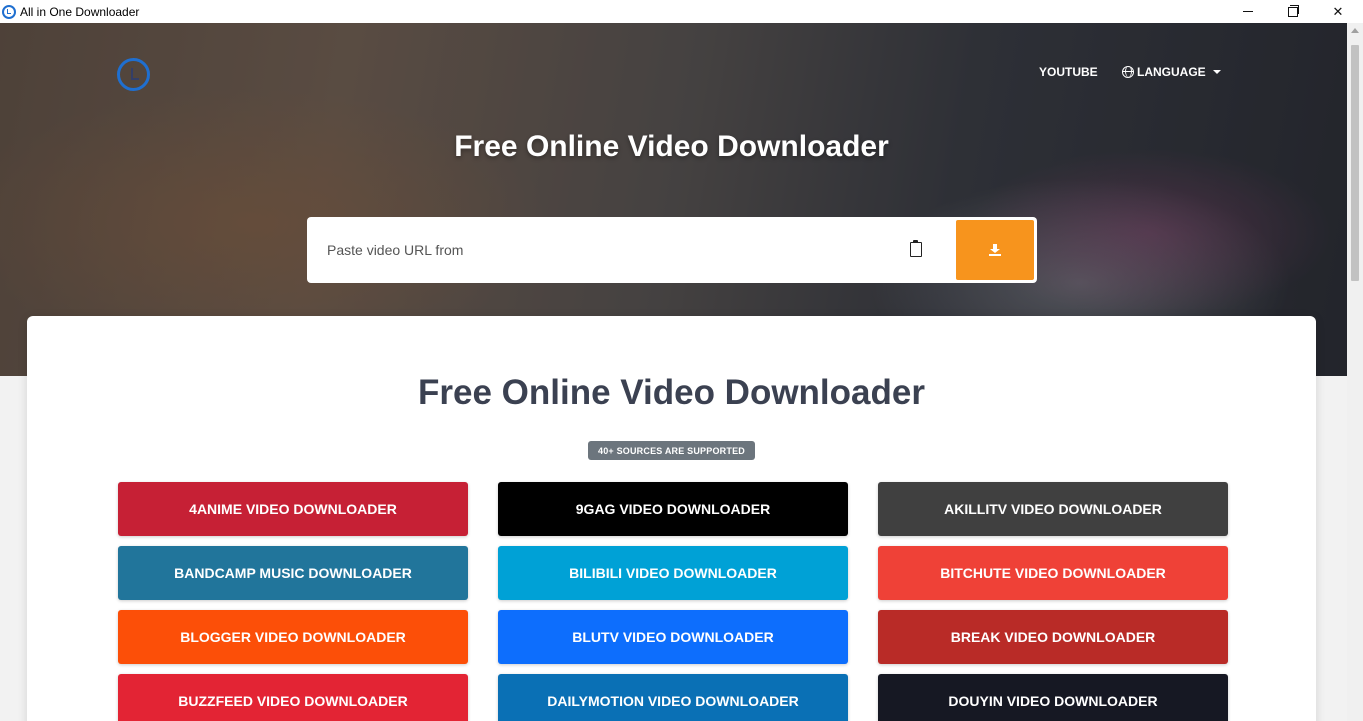  Describe the element at coordinates (80, 11) in the screenshot. I see `window-title: All in One Downloader` at that location.